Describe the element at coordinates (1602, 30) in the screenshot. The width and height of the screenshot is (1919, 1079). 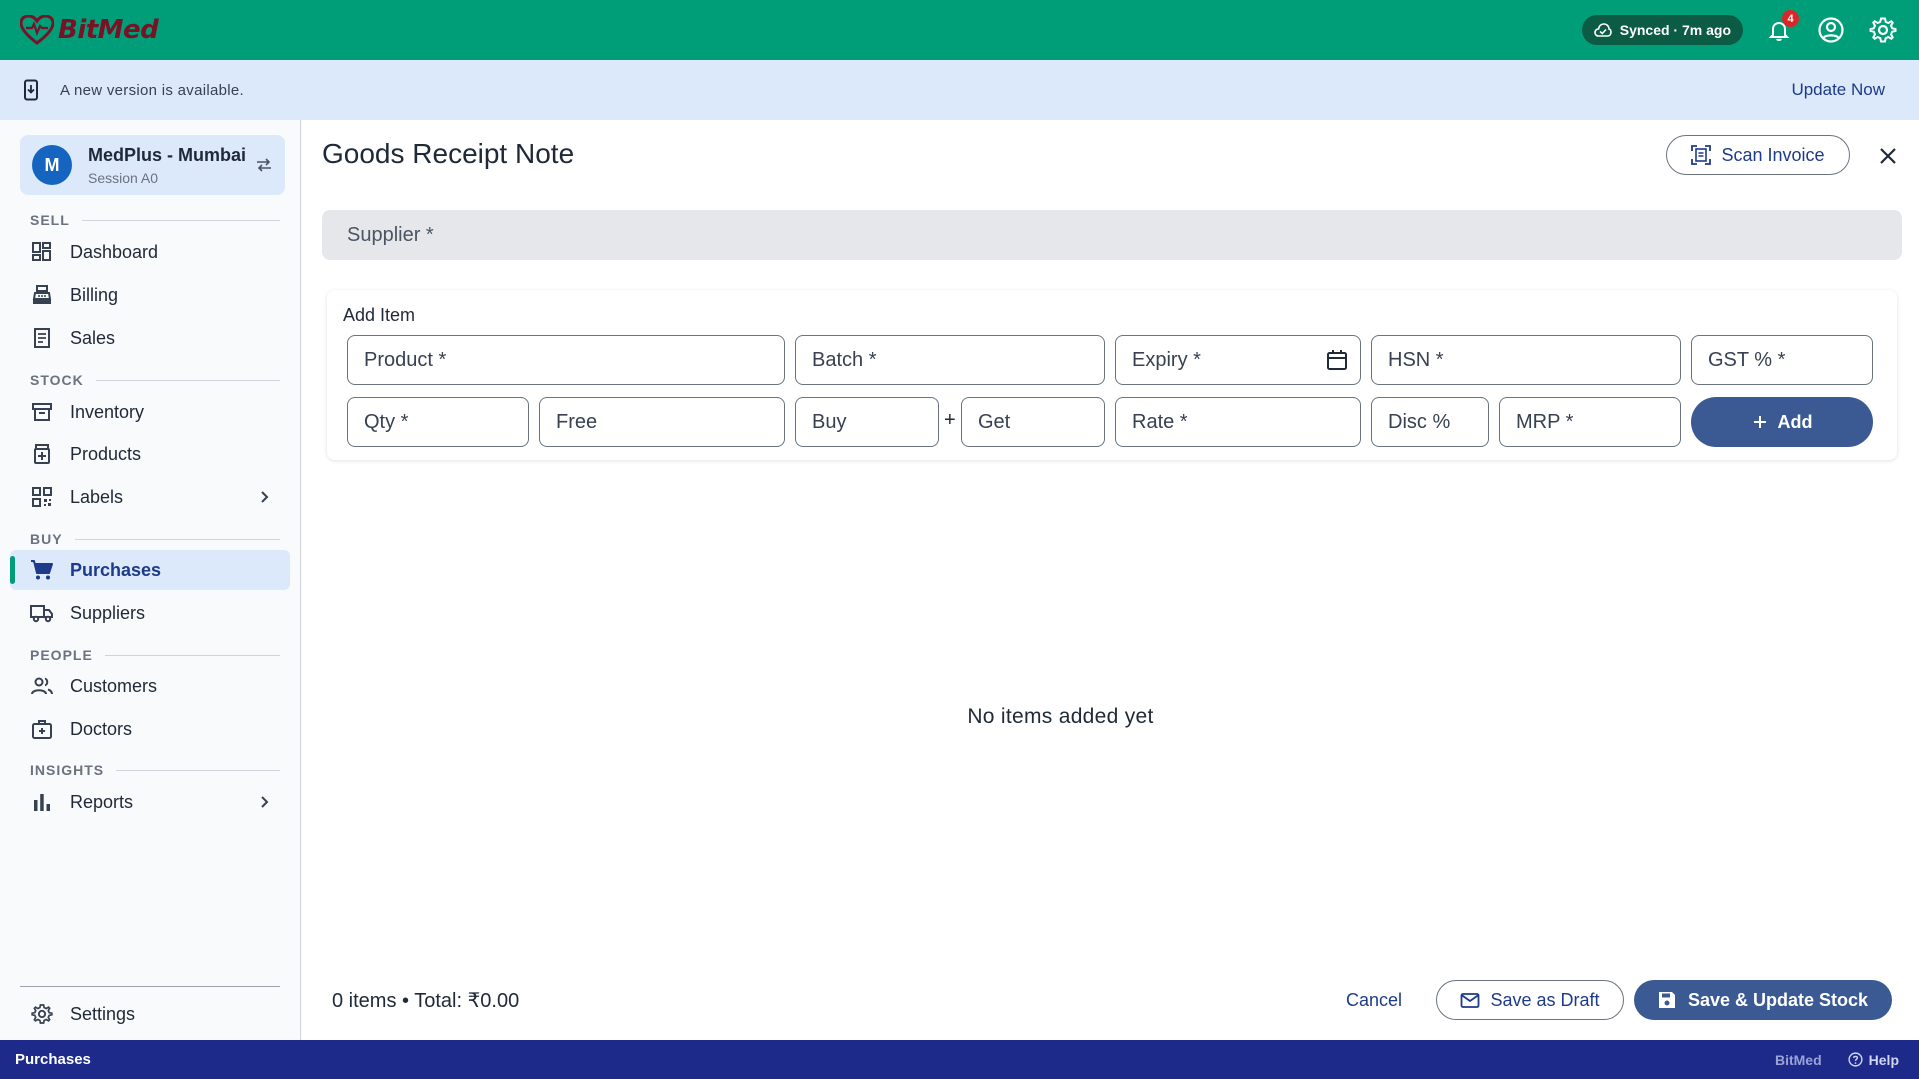
I see `cloud-check-icon` at that location.